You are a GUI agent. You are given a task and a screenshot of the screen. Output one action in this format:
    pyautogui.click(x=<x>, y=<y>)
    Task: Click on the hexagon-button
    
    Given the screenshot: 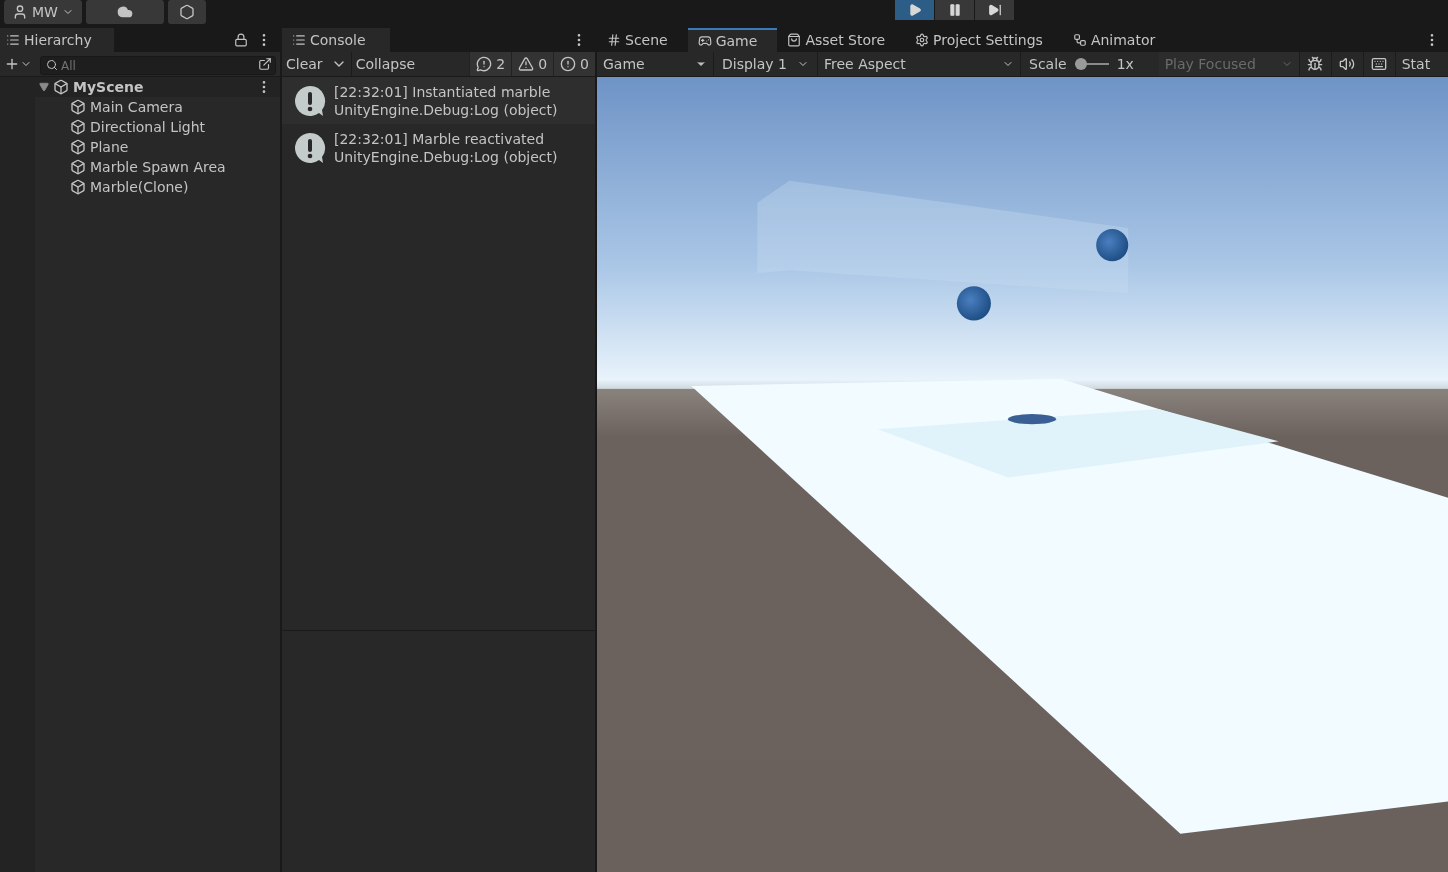 What is the action you would take?
    pyautogui.click(x=186, y=12)
    